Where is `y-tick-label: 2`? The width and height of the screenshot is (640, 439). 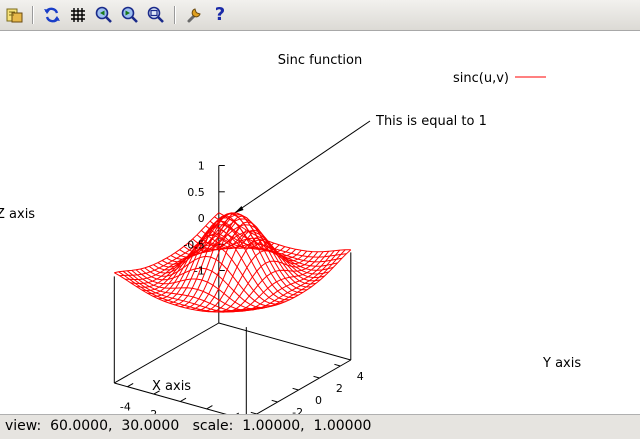
y-tick-label: 2 is located at coordinates (339, 388).